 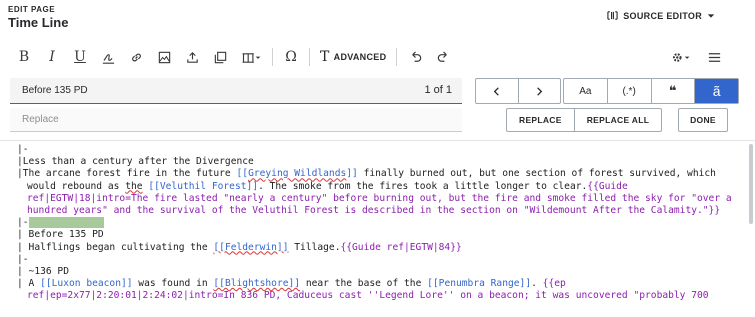 I want to click on bold-icon: B, so click(x=24, y=57).